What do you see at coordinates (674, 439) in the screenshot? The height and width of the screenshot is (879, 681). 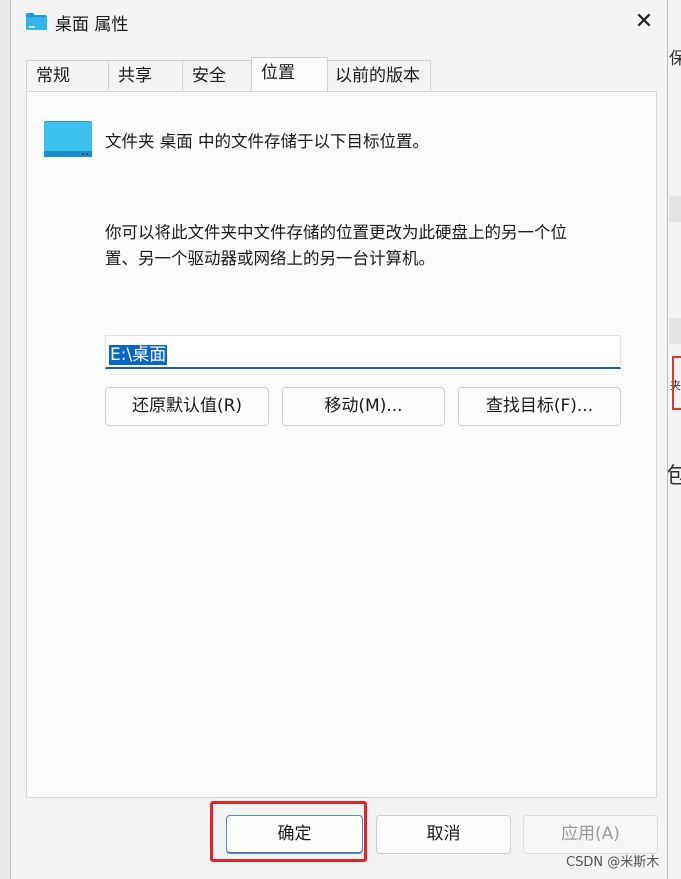 I see `background-window` at bounding box center [674, 439].